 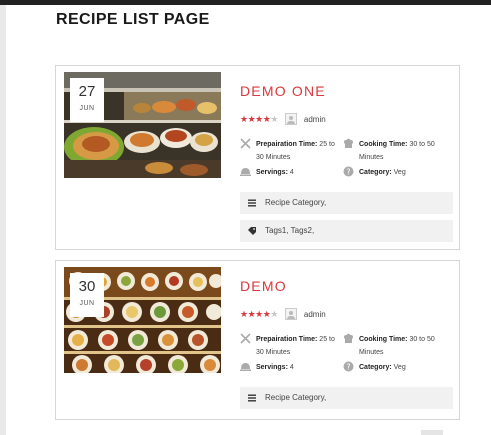 I want to click on tag-icon, so click(x=252, y=231).